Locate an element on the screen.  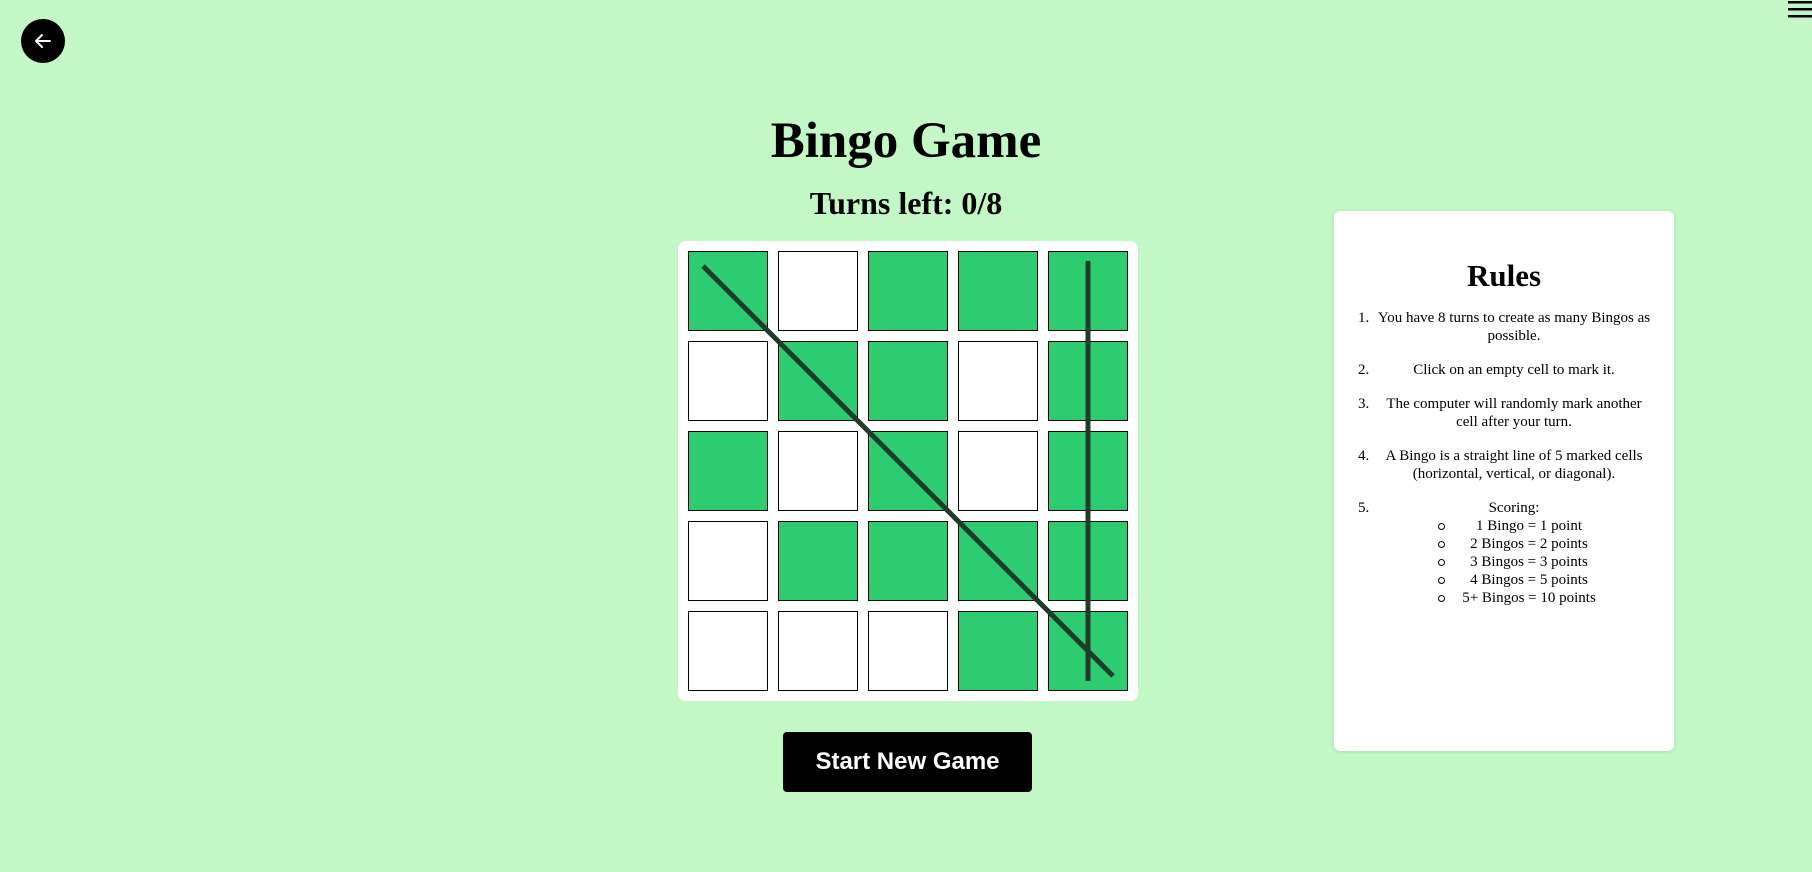
scoring-text: 5+ Bingos = 10 points is located at coordinates (1529, 598).